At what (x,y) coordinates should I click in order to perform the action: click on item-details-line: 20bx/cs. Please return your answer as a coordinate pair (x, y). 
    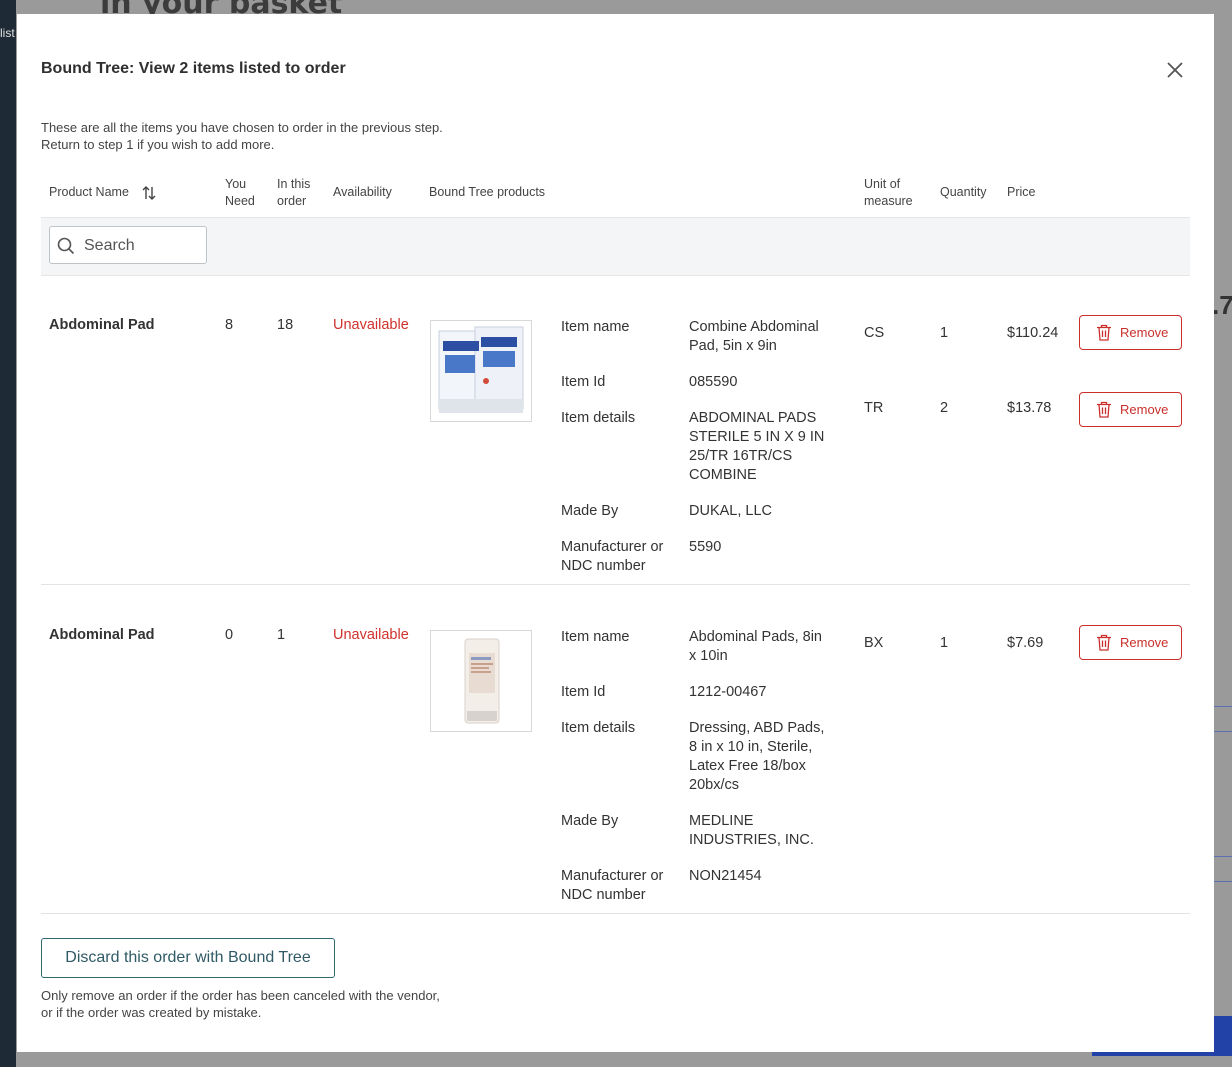
    Looking at the image, I should click on (714, 785).